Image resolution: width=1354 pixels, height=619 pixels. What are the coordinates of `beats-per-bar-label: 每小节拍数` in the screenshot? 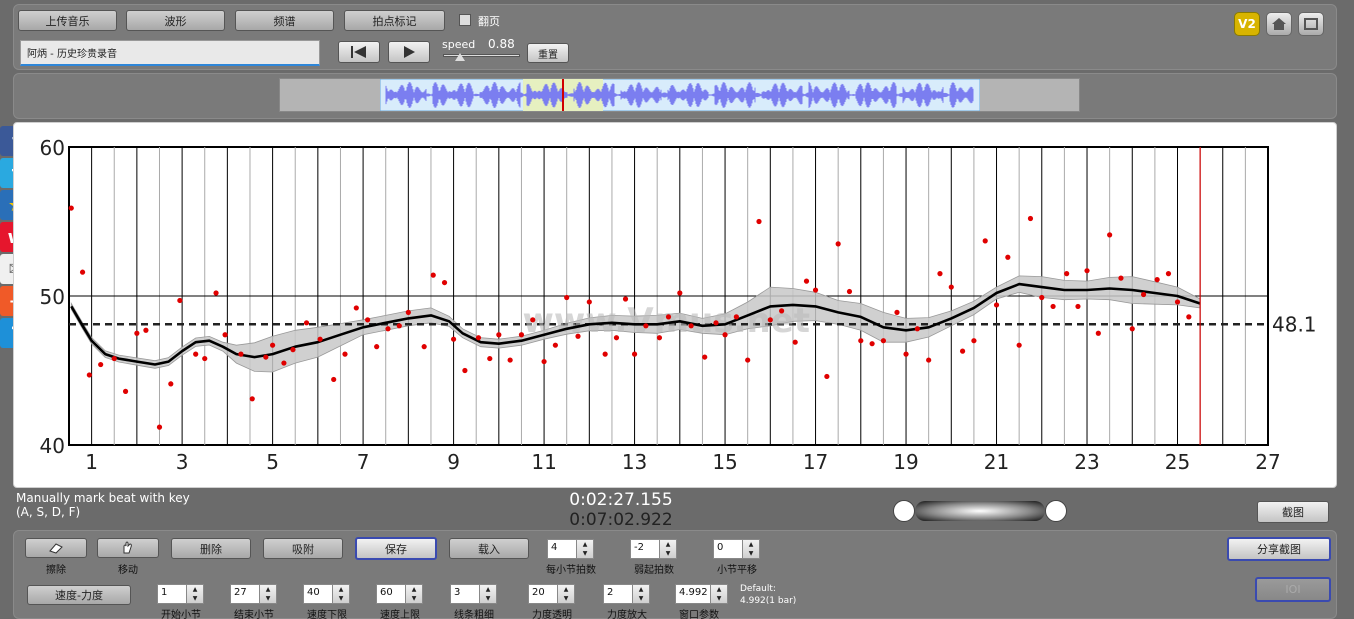 It's located at (571, 570).